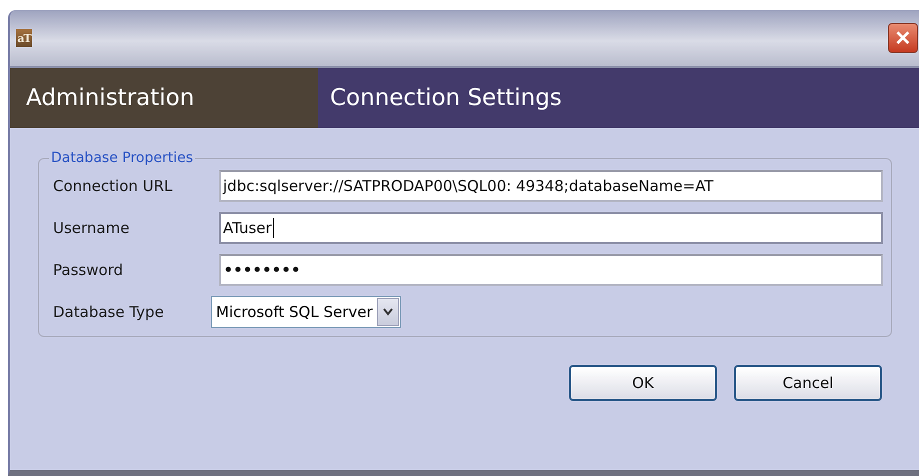 The width and height of the screenshot is (919, 476). What do you see at coordinates (551, 270) in the screenshot?
I see `password-field: ••••••••` at bounding box center [551, 270].